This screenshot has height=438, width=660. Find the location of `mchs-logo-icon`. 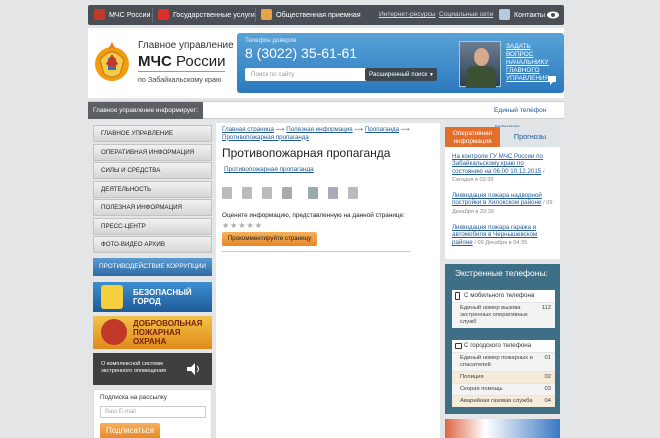

mchs-logo-icon is located at coordinates (112, 60).